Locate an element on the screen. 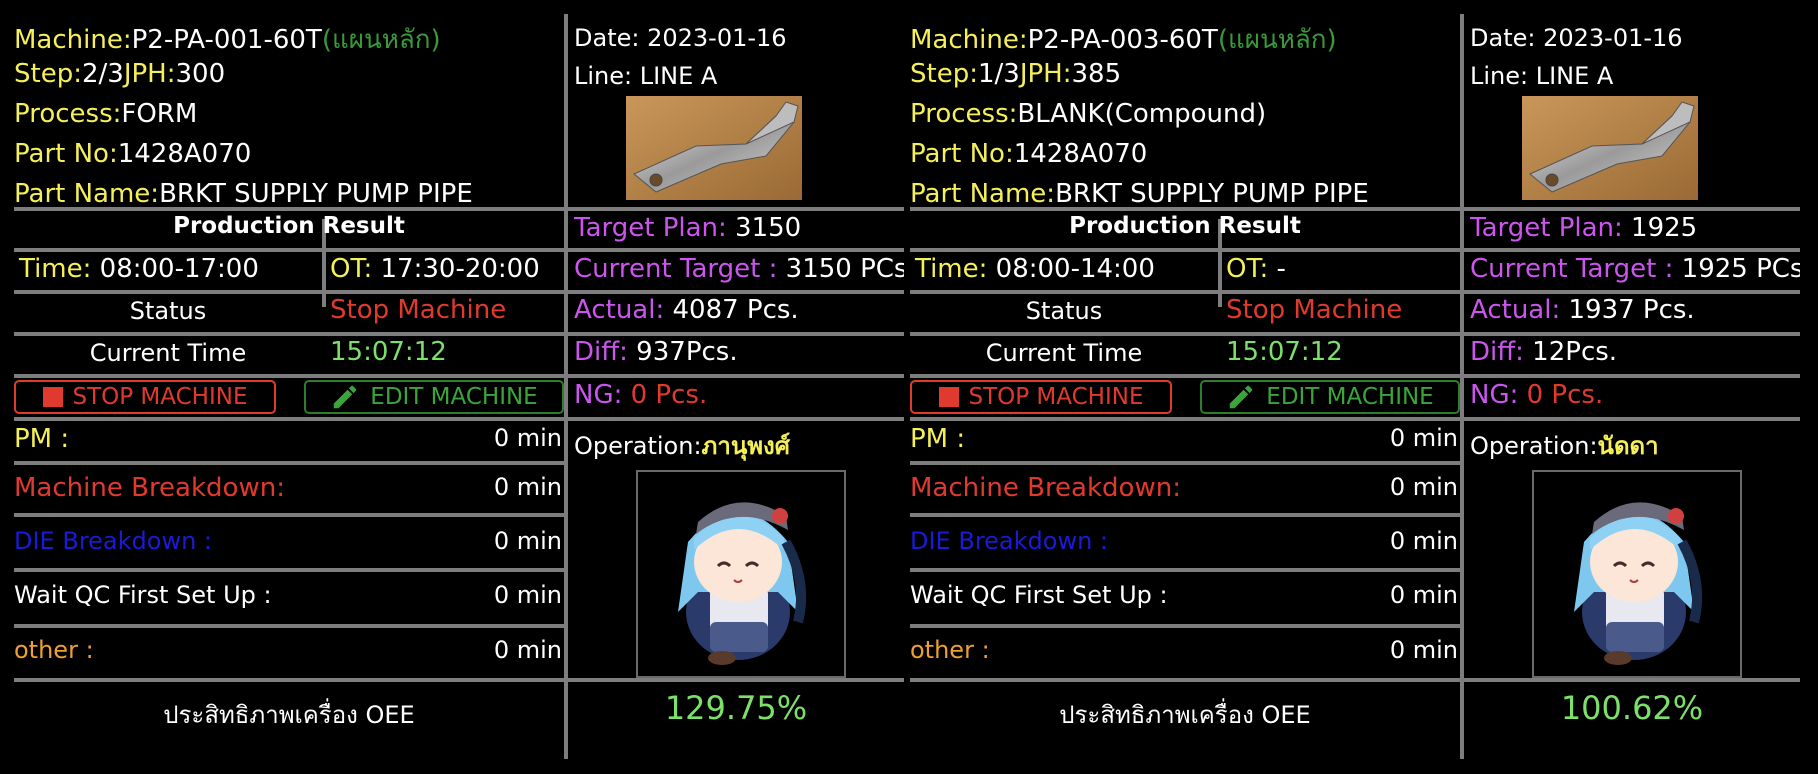 The image size is (1818, 774). wait-qc-label: Wait QC First Set Up : is located at coordinates (143, 595).